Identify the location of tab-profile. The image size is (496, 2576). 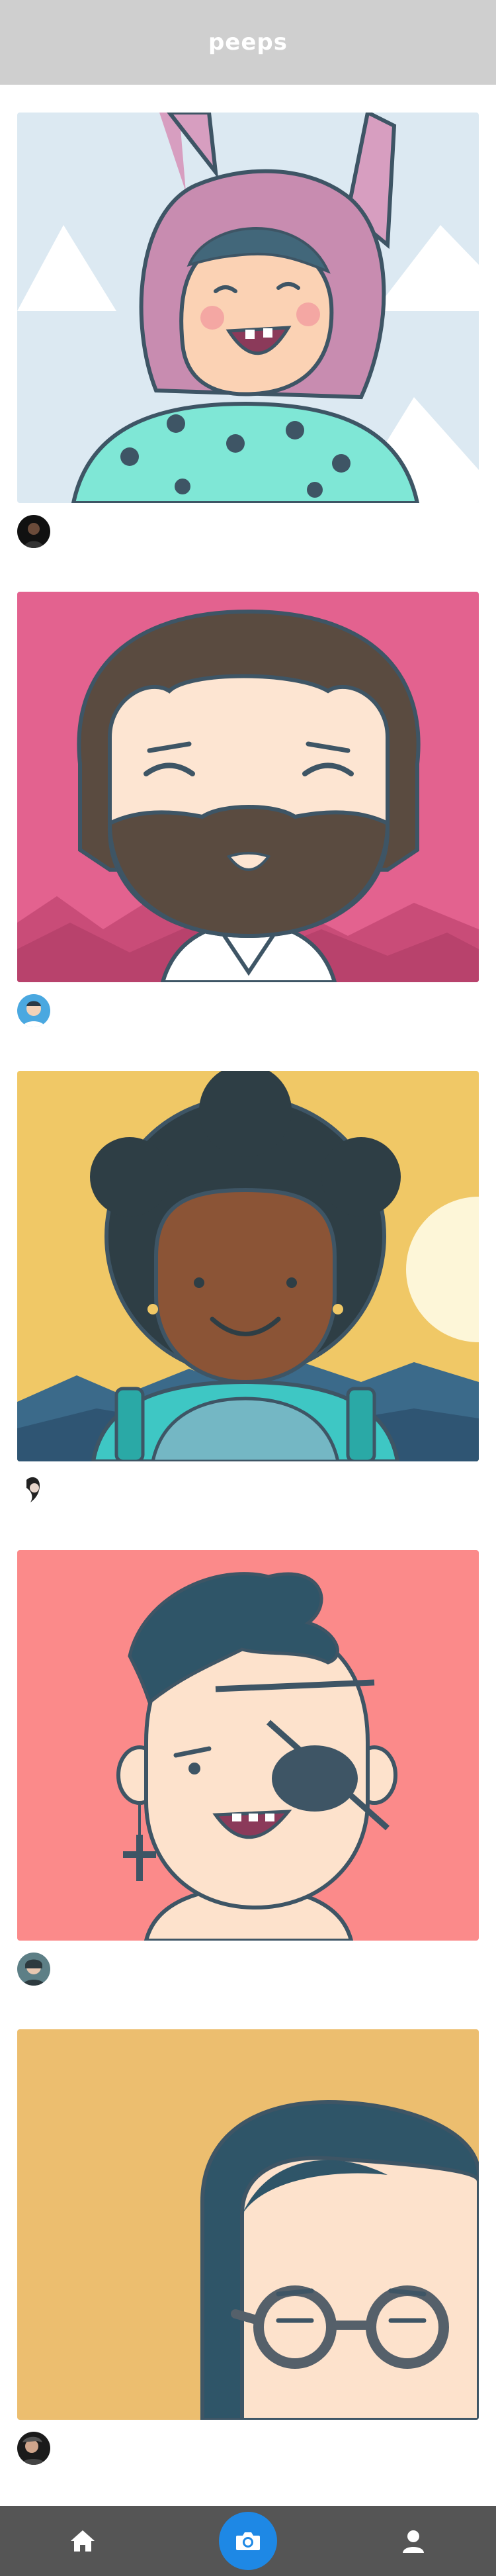
(414, 2541).